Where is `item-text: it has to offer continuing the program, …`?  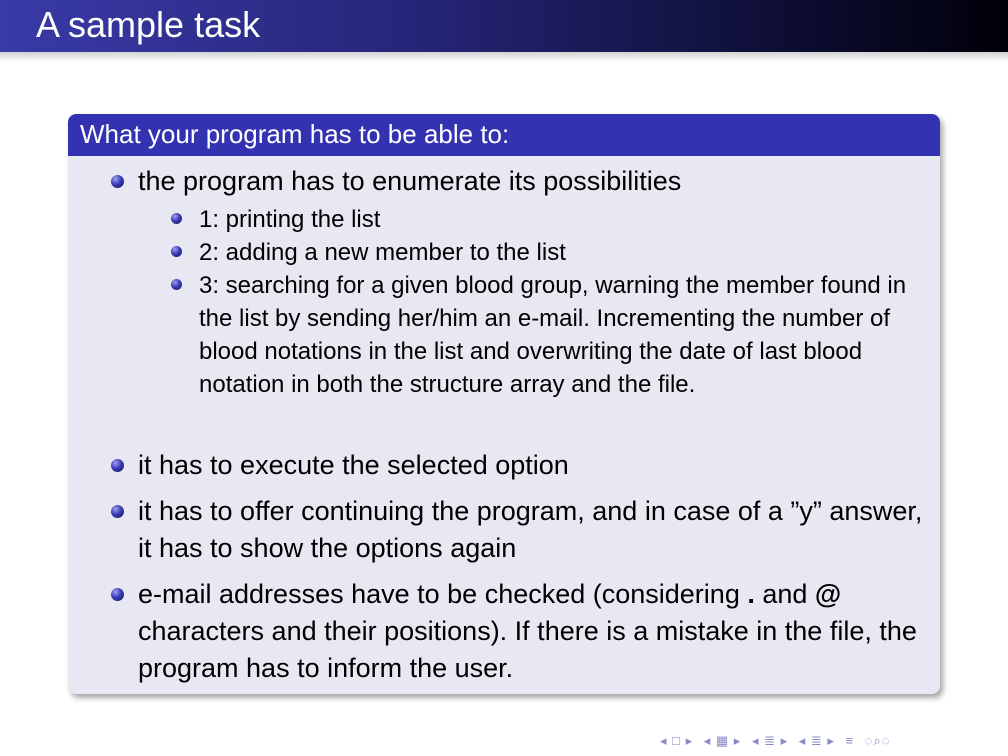 item-text: it has to offer continuing the program, … is located at coordinates (530, 529).